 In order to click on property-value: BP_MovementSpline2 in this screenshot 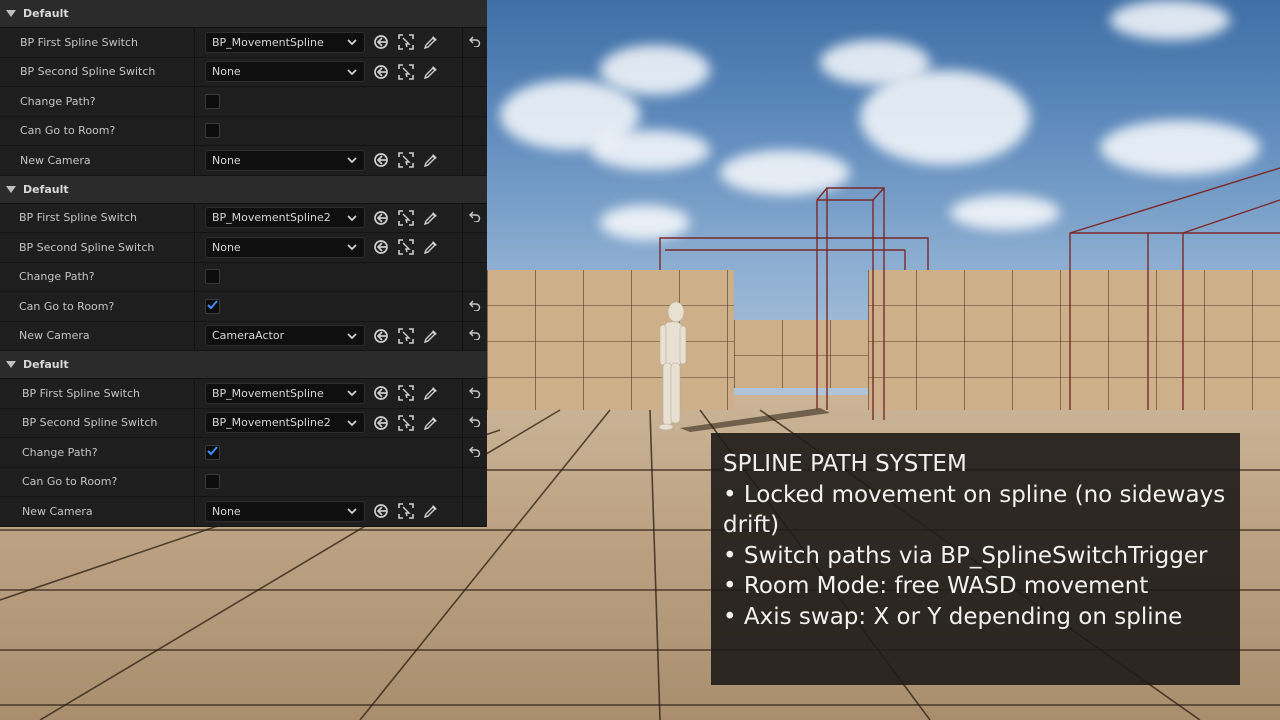, I will do `click(341, 423)`.